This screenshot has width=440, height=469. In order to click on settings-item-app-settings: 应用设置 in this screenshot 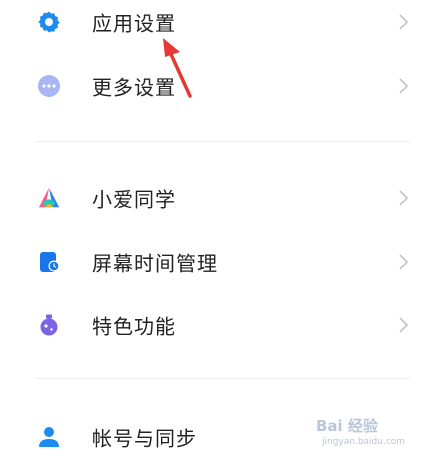, I will do `click(220, 27)`.